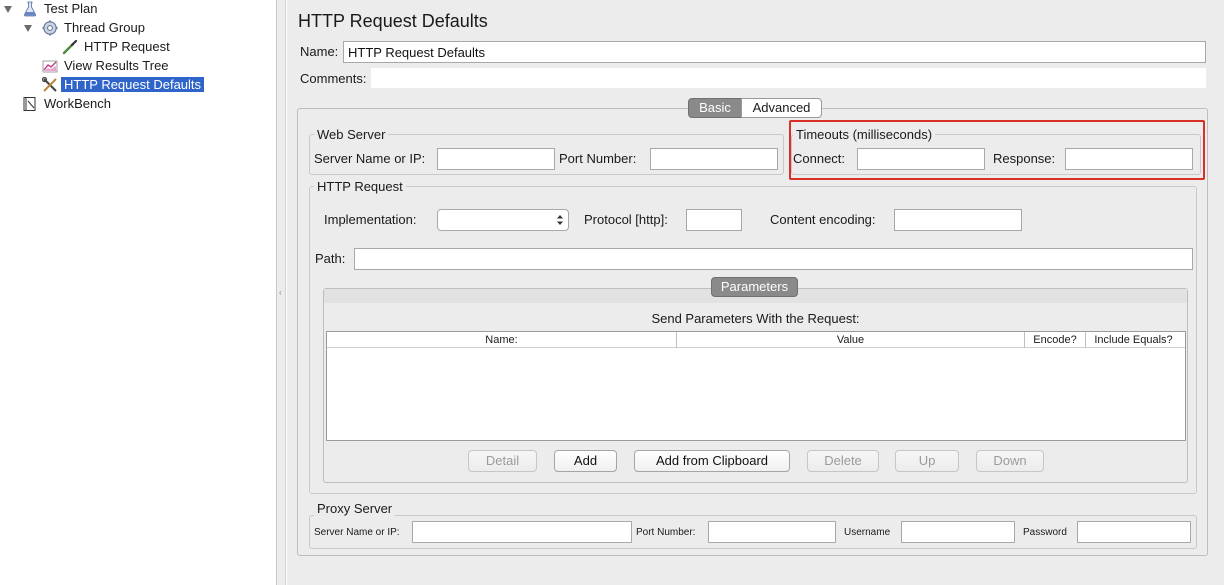 The width and height of the screenshot is (1224, 585). I want to click on panel-title: HTTP Request Defaults, so click(393, 21).